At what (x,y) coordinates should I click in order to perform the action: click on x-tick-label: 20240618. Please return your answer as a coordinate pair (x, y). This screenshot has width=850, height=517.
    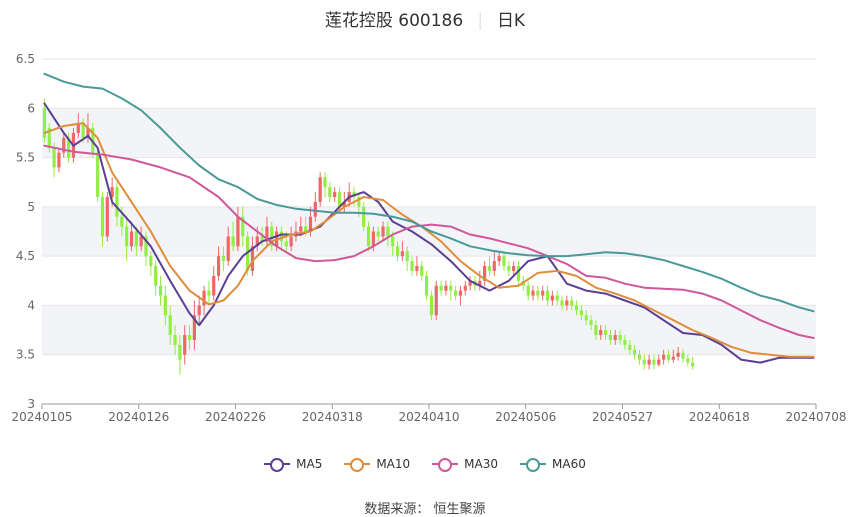
    Looking at the image, I should click on (719, 417).